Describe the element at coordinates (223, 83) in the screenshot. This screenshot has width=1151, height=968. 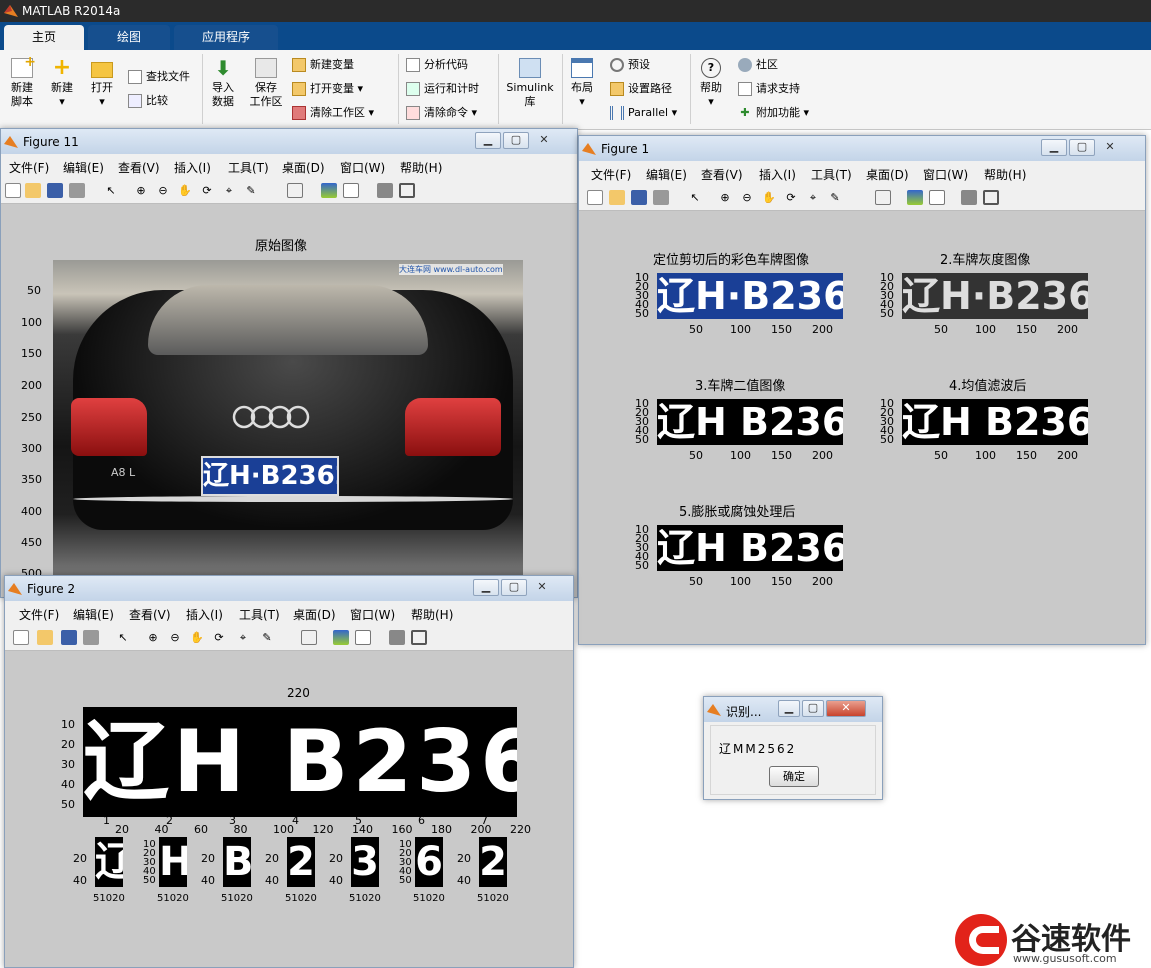
I see `import-data-button: ⬇ 导入 数据` at that location.